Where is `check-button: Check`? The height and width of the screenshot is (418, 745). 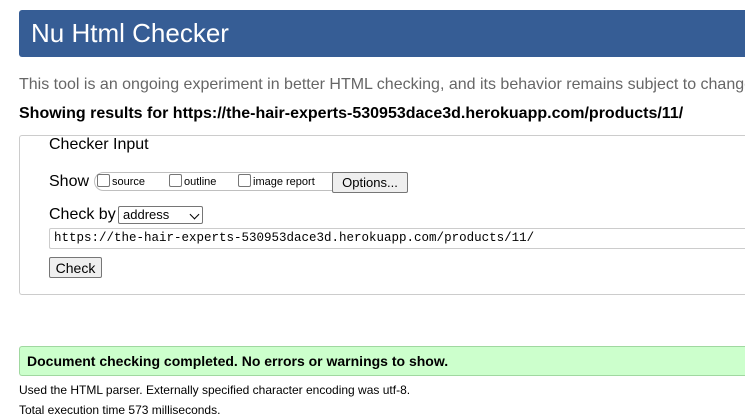
check-button: Check is located at coordinates (75, 267).